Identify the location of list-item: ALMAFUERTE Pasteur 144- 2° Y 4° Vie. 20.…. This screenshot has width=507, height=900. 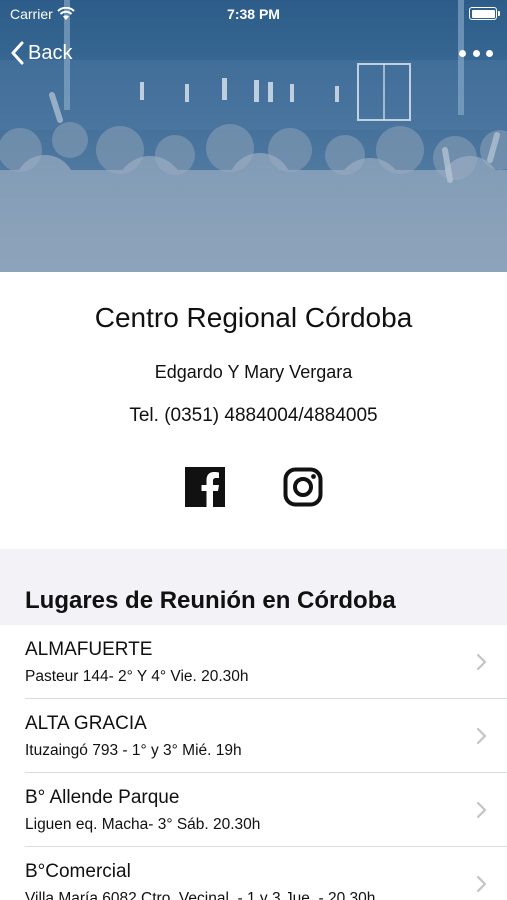
(253, 662).